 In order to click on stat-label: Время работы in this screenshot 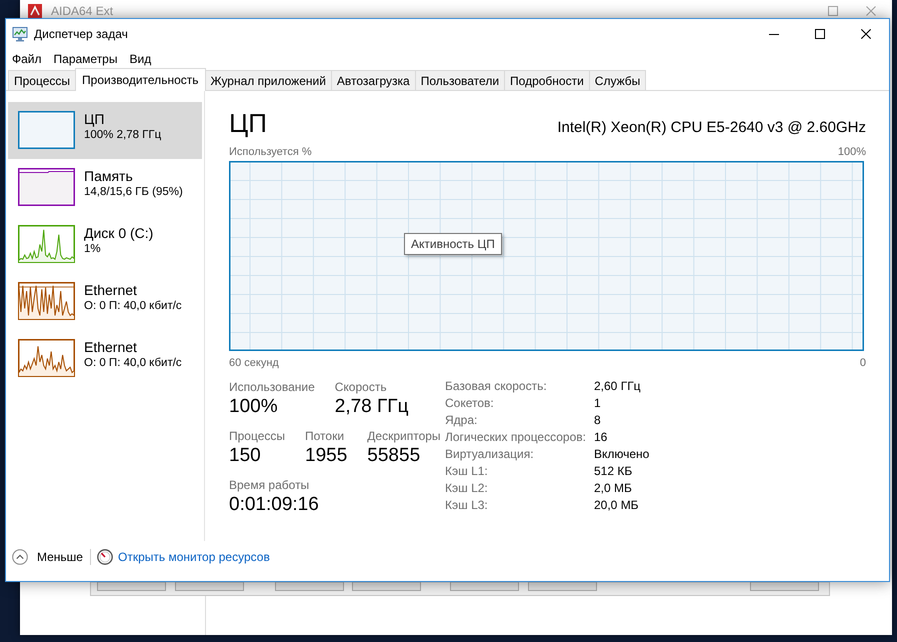, I will do `click(269, 485)`.